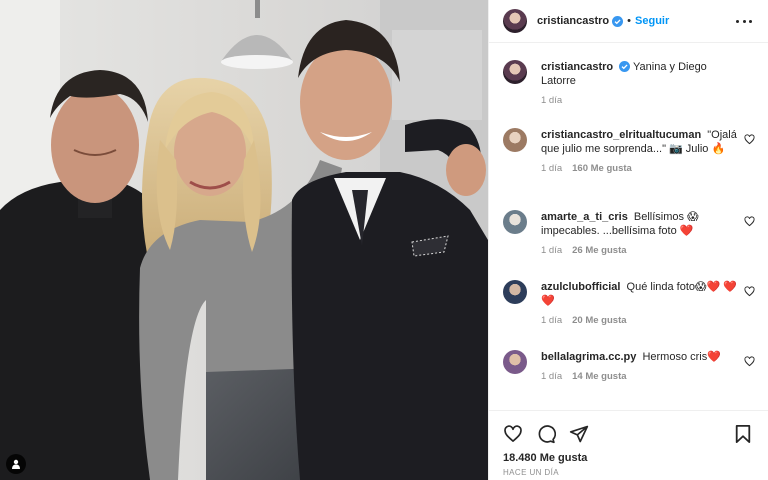 Image resolution: width=768 pixels, height=480 pixels. I want to click on comment-likes: 14 Me gusta, so click(599, 377).